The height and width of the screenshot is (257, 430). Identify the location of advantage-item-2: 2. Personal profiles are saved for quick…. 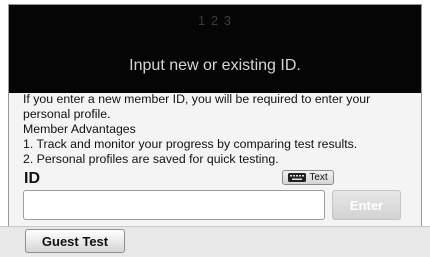
(151, 159).